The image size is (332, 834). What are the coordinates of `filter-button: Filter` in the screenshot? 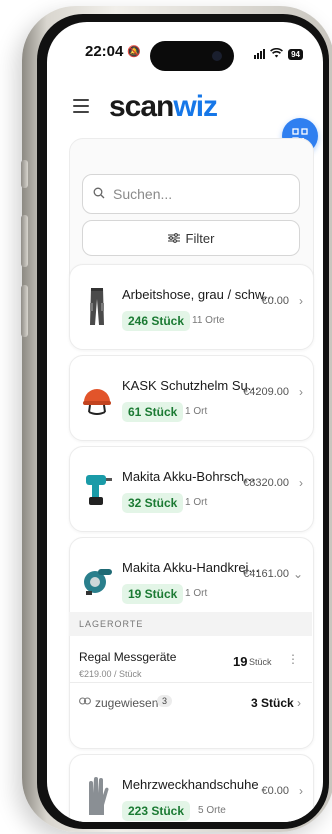 It's located at (191, 238).